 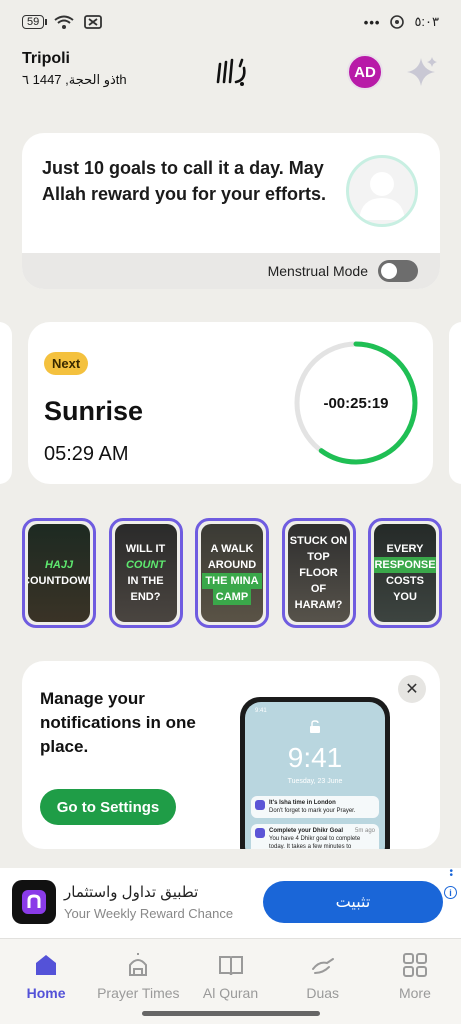 I want to click on countdown-text: -00:25:19, so click(x=356, y=403).